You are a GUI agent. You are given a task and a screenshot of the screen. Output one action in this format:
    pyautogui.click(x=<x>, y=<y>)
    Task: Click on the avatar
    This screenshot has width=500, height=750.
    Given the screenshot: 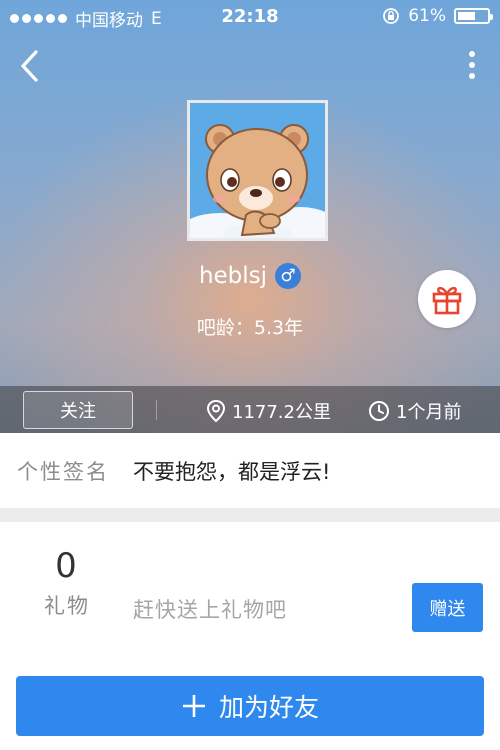 What is the action you would take?
    pyautogui.click(x=257, y=170)
    